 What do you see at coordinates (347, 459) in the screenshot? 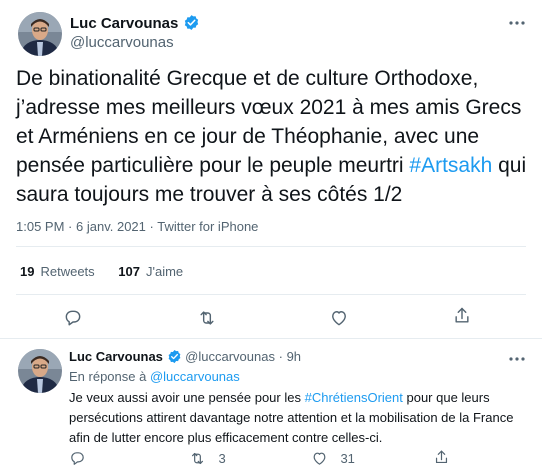
I see `like-count: 31` at bounding box center [347, 459].